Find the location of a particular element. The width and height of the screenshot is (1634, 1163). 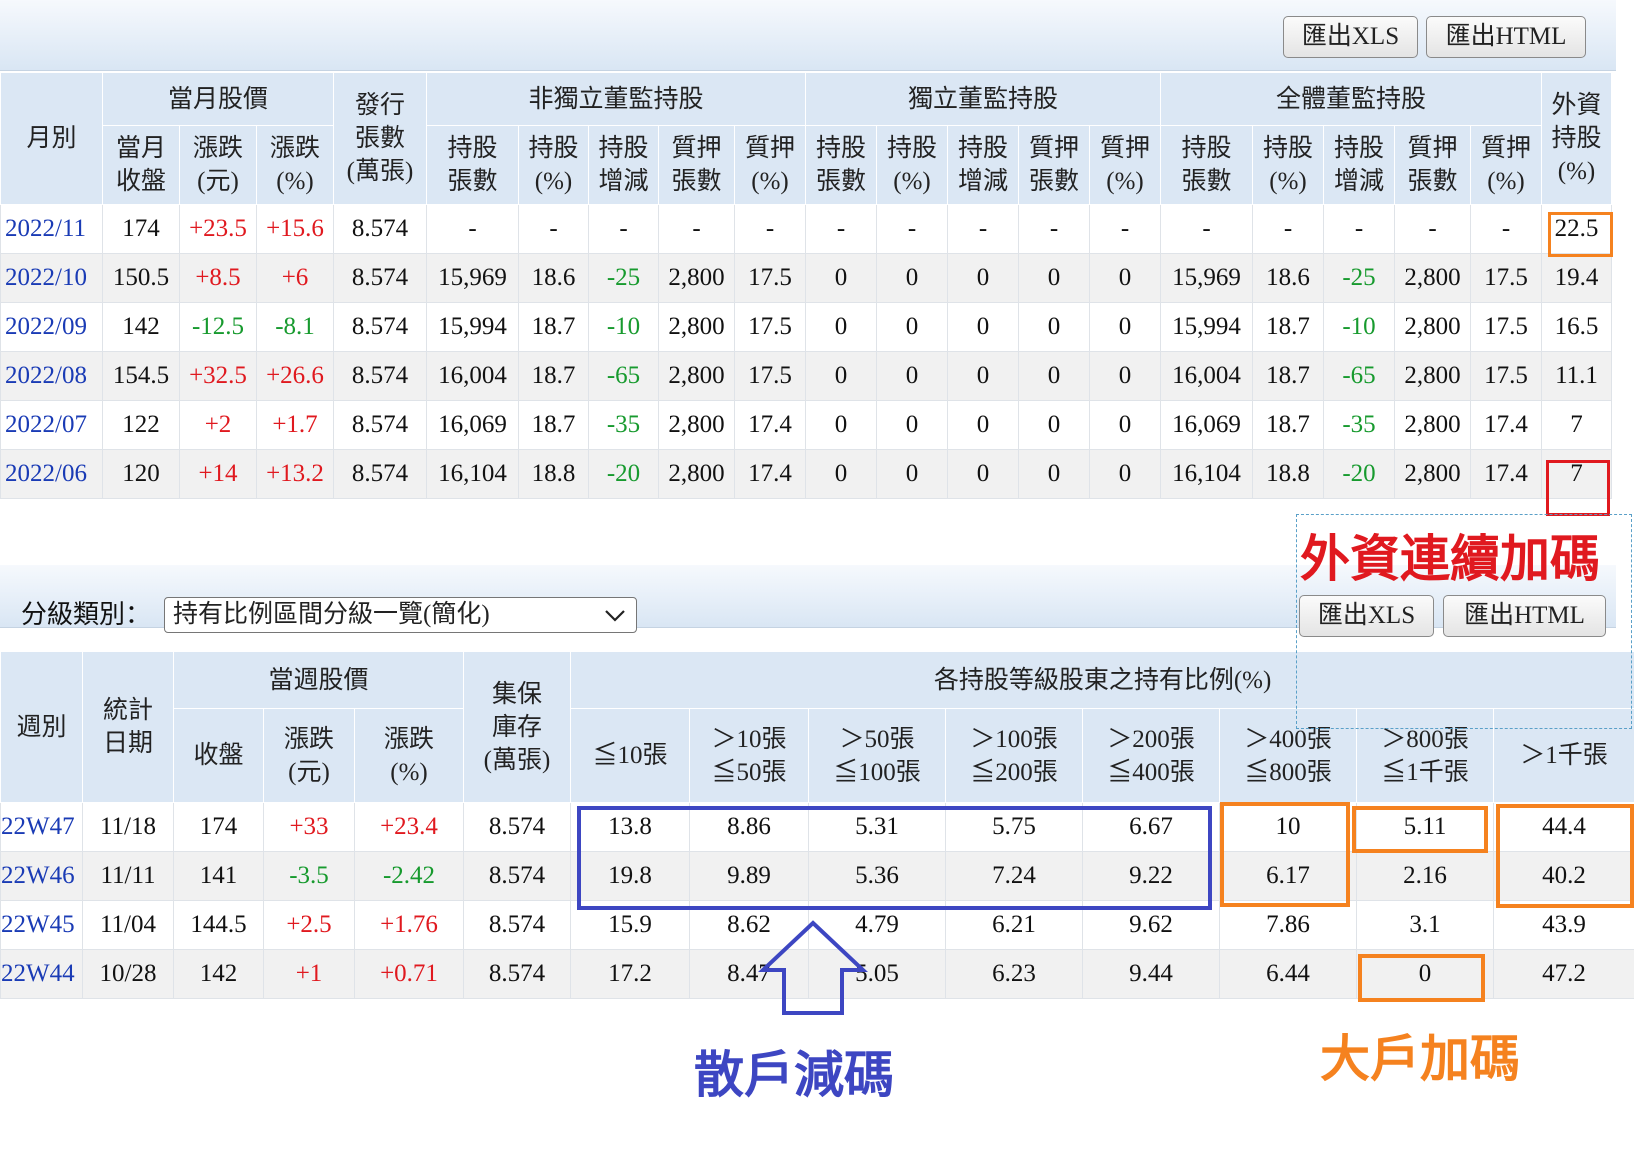

table-cell: 11/04 is located at coordinates (128, 925).